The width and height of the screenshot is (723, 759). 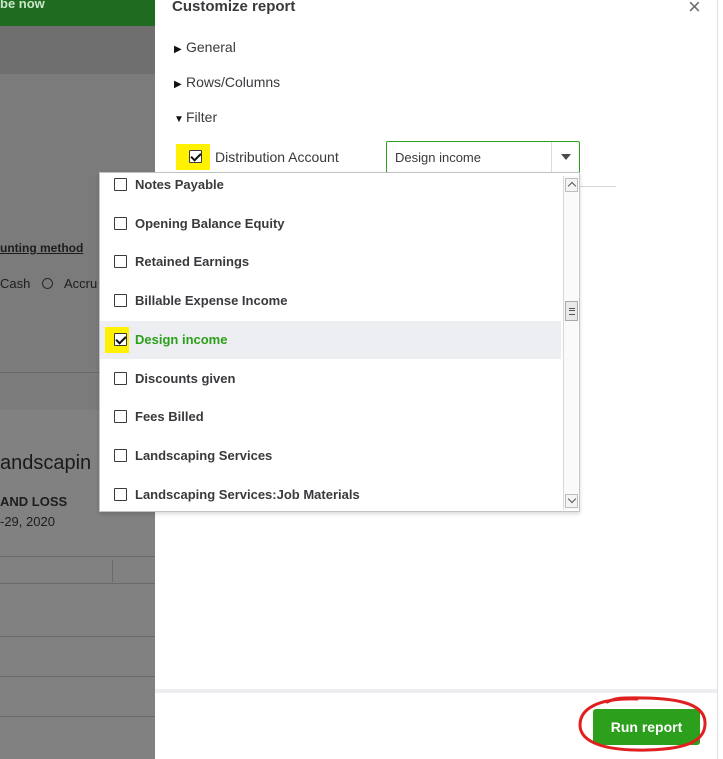 I want to click on panel-title: Customize report, so click(x=234, y=7).